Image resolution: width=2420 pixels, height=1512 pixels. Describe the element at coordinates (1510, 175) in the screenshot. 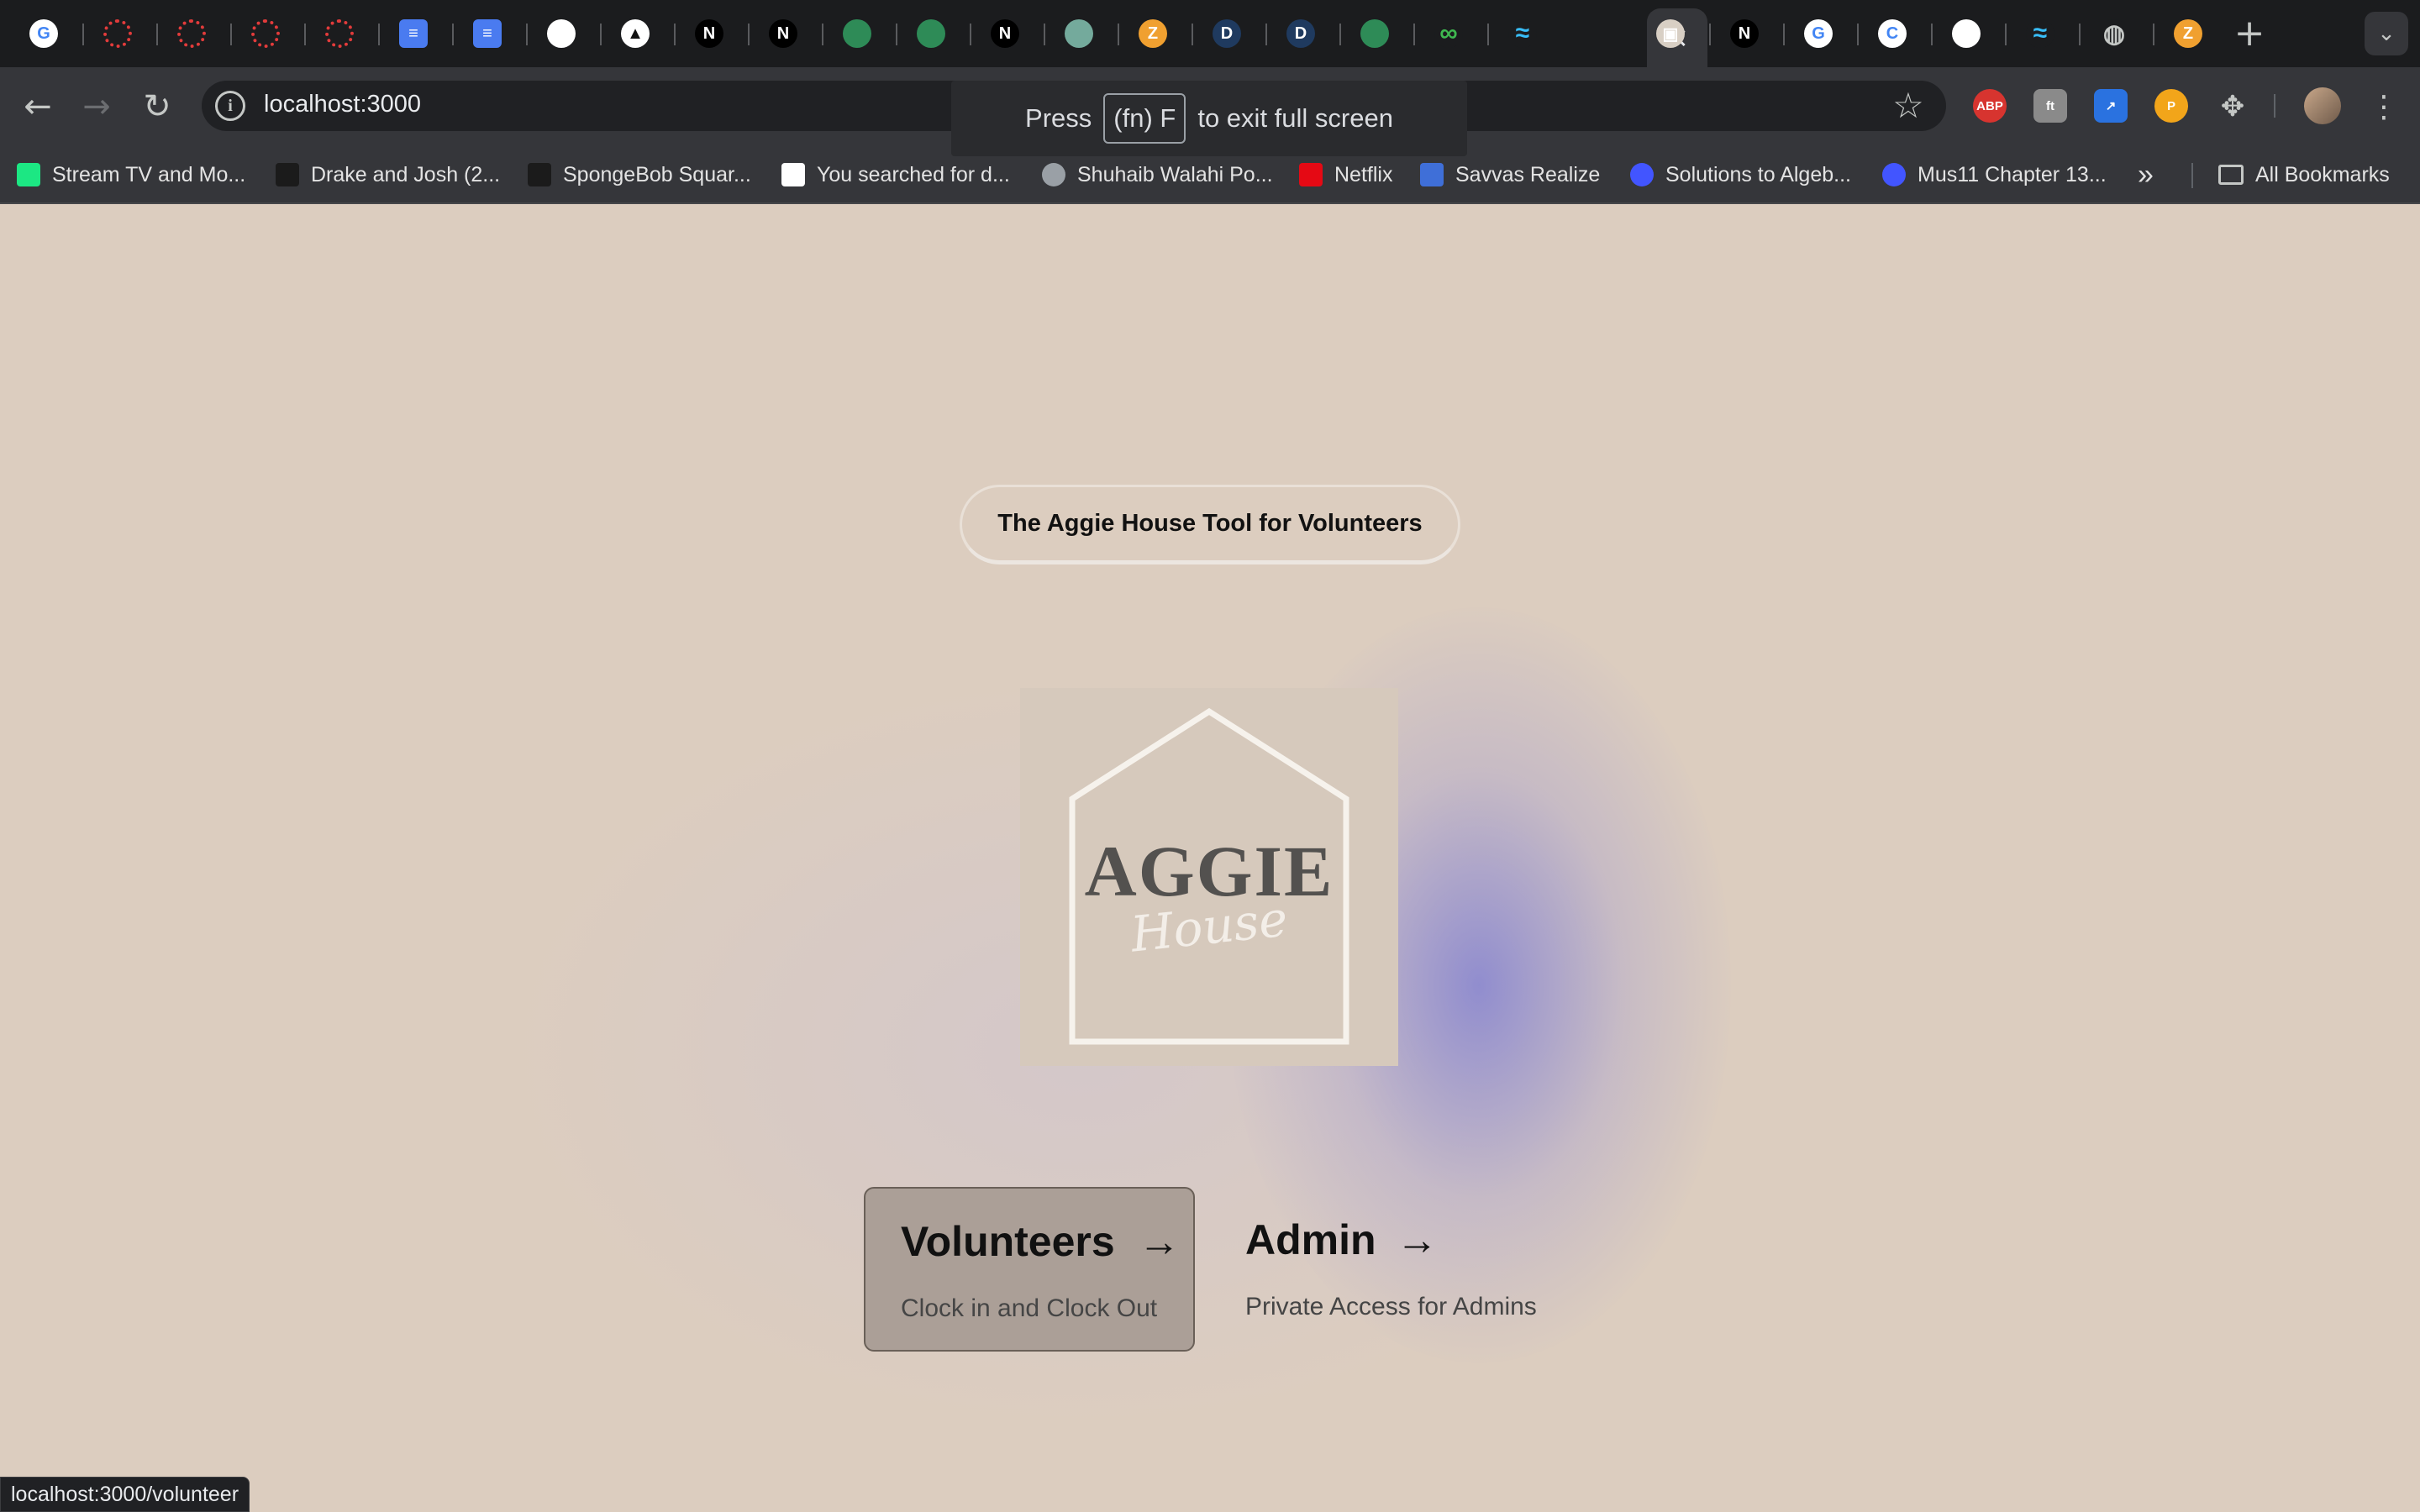

I see `bookmark-item: Savvas Realize` at that location.